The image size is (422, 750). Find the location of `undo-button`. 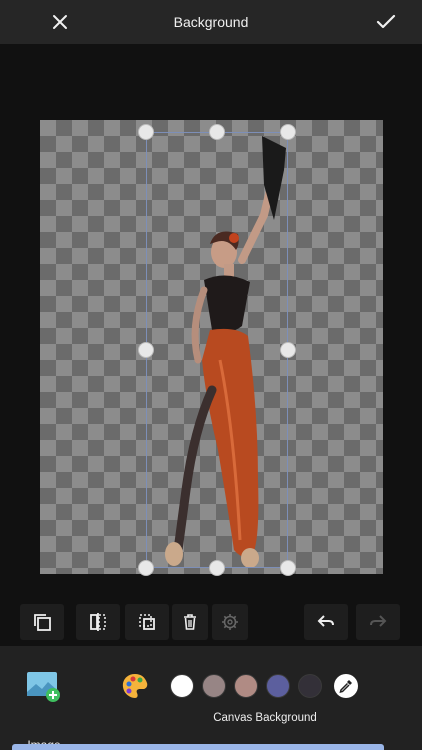

undo-button is located at coordinates (326, 622).